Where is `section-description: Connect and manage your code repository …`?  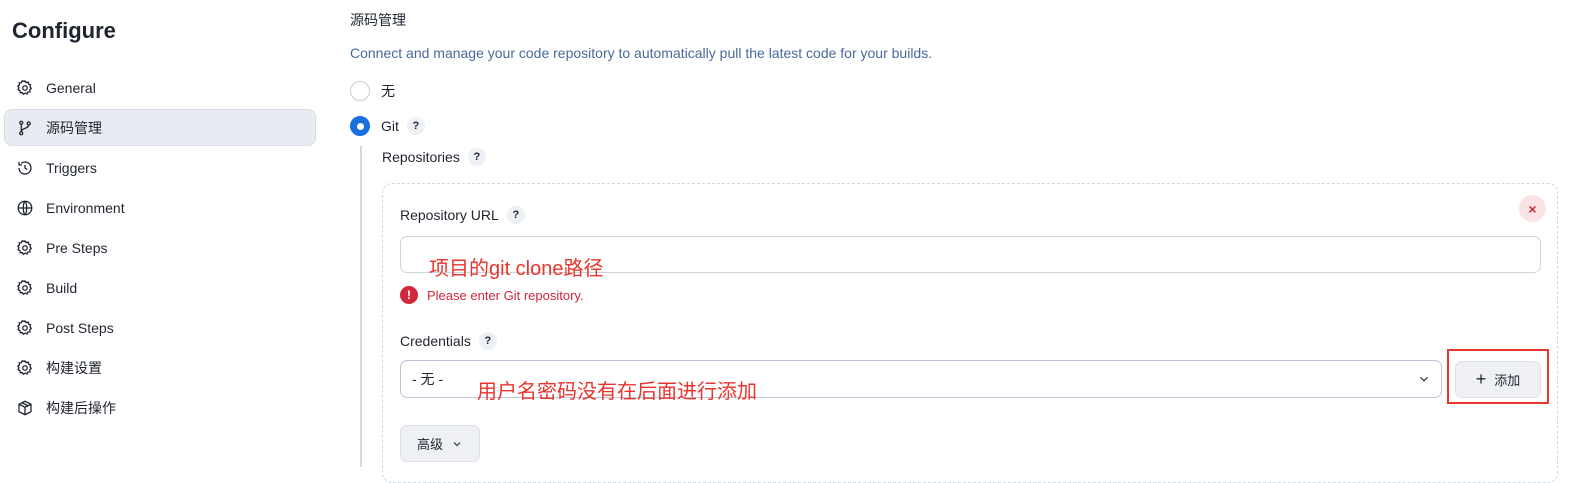 section-description: Connect and manage your code repository … is located at coordinates (641, 53).